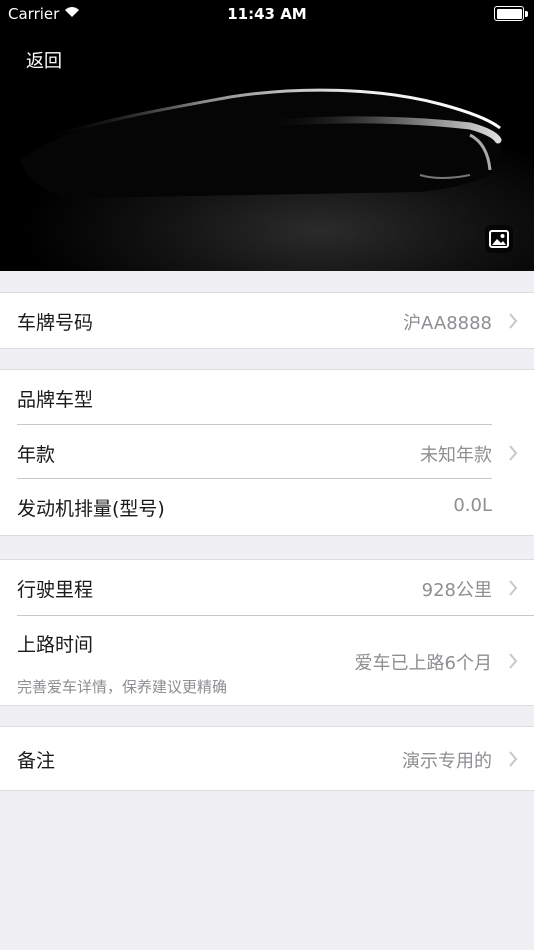 Image resolution: width=534 pixels, height=950 pixels. I want to click on engine-value: 0.0L, so click(472, 505).